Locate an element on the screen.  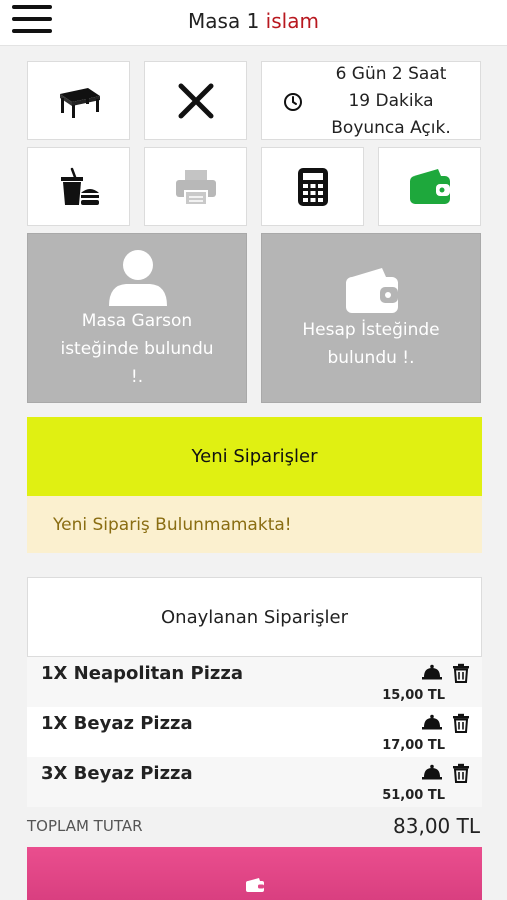
page-title: Masa 1 islam is located at coordinates (253, 21).